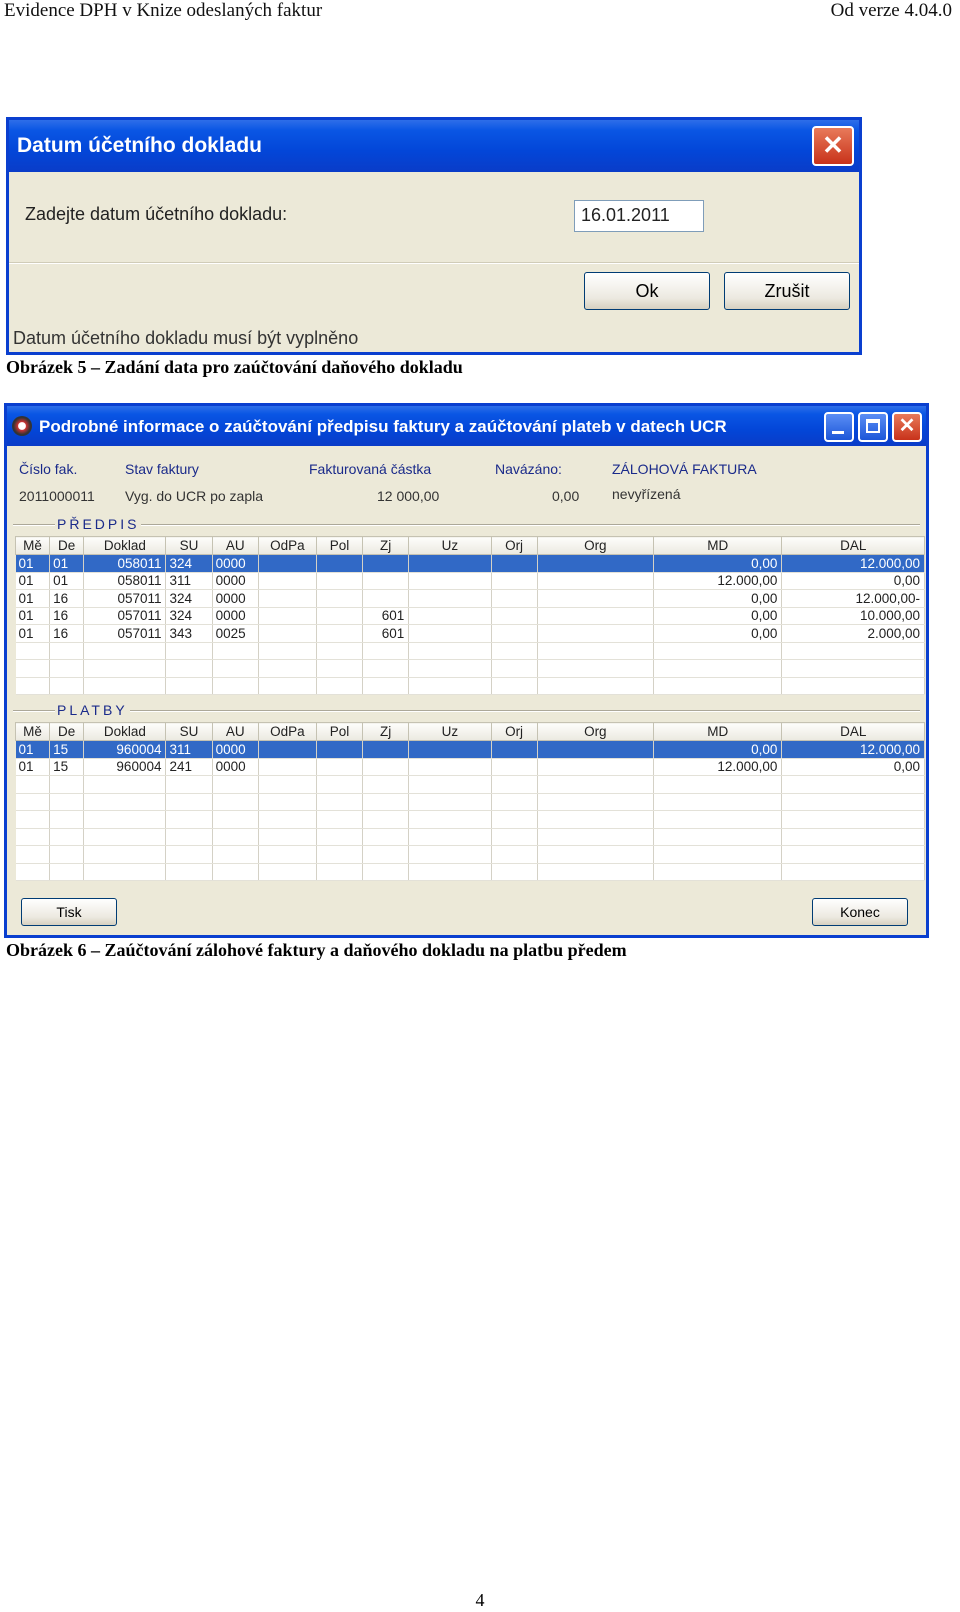  What do you see at coordinates (718, 819) in the screenshot?
I see `cell-md` at bounding box center [718, 819].